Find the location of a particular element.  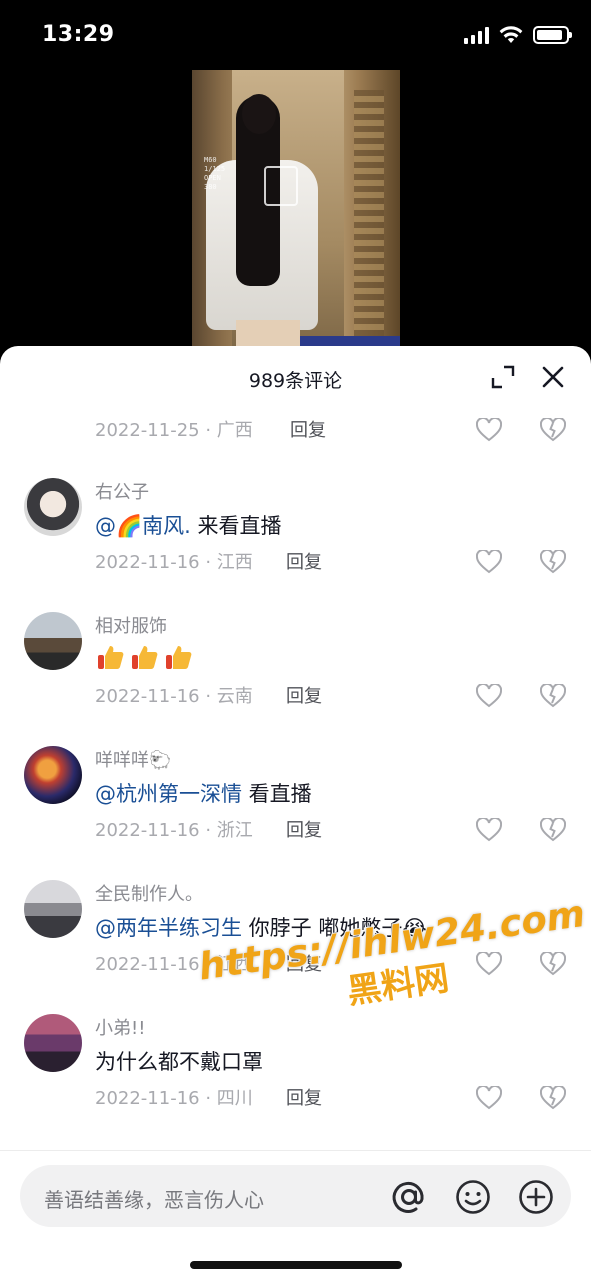

comment-nickname: 右公子 is located at coordinates (122, 491).